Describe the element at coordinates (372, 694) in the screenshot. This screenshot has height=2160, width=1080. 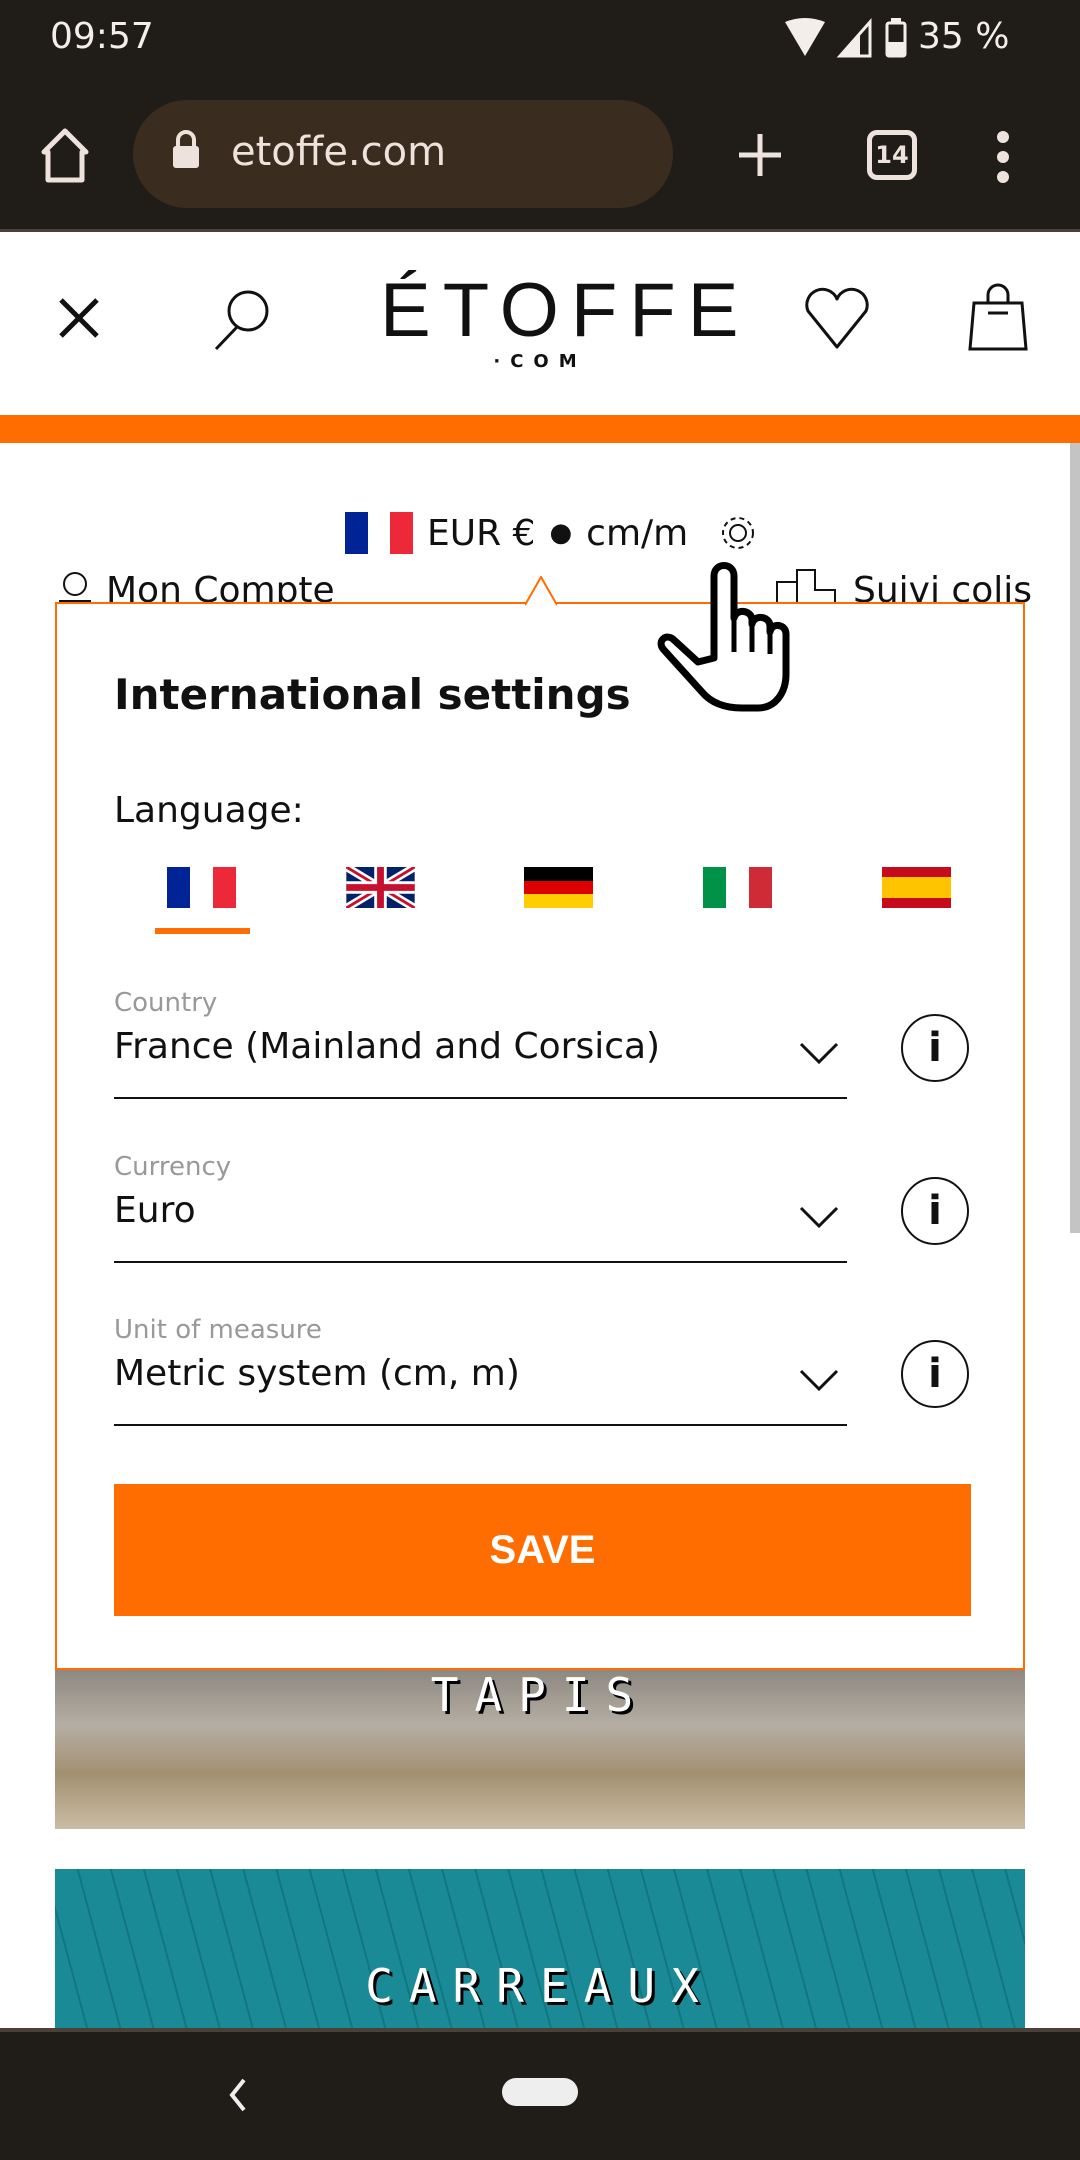
I see `popup-title: International settings` at that location.